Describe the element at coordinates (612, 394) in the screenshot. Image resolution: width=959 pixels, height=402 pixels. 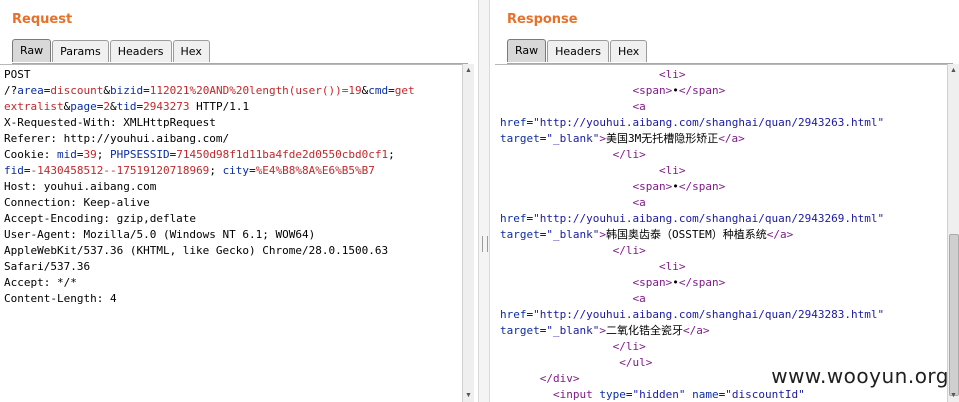
I see `response-token: type` at that location.